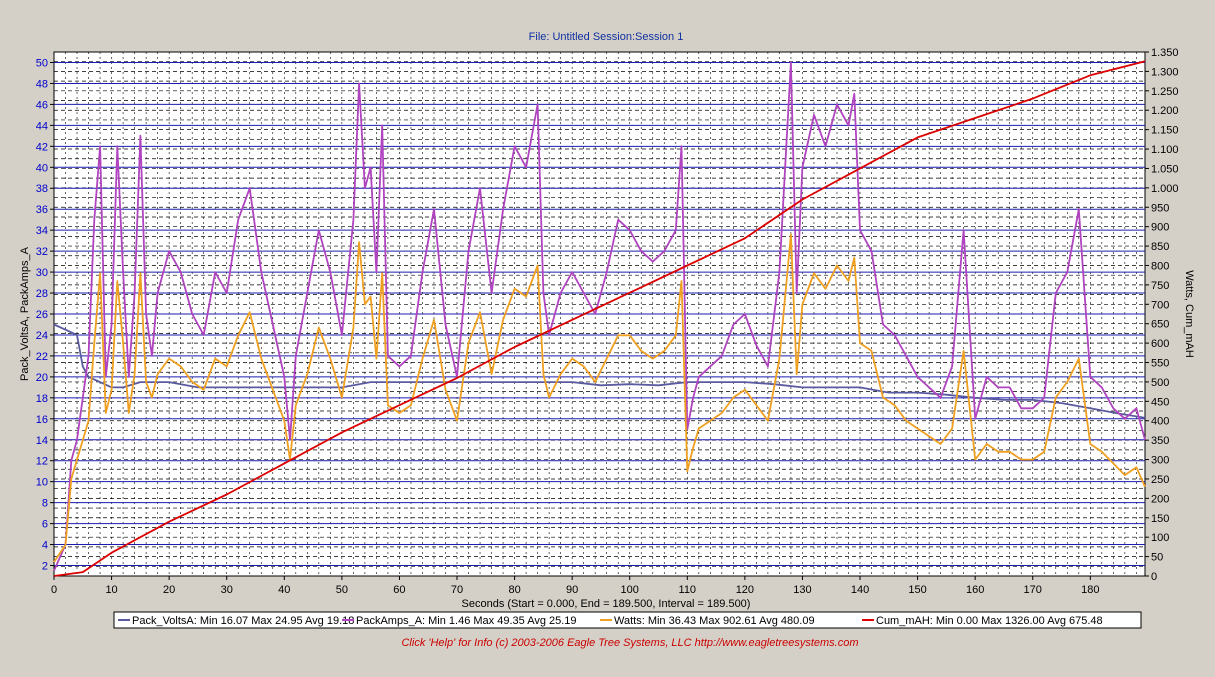 This screenshot has width=1215, height=677. What do you see at coordinates (1165, 189) in the screenshot?
I see `y-right-tick-label: 1.000` at bounding box center [1165, 189].